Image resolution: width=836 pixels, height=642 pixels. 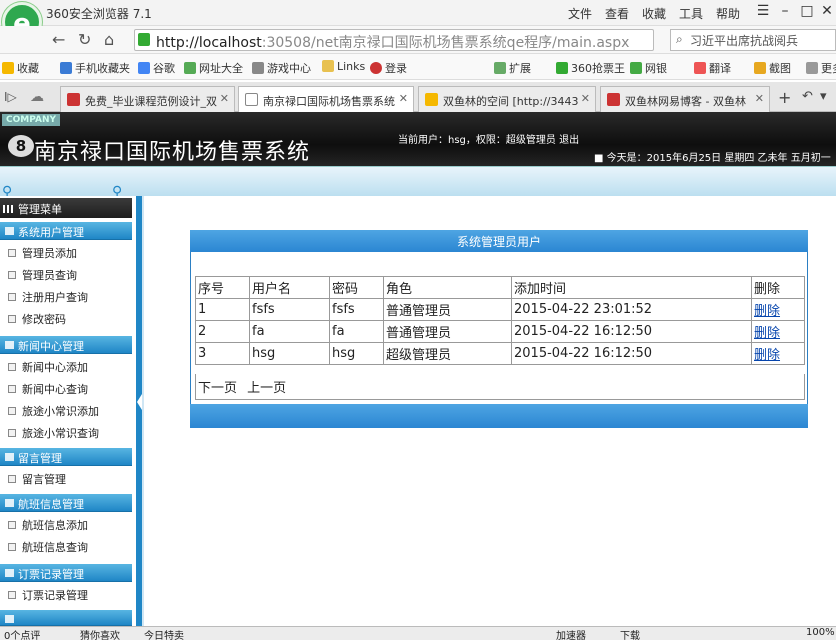 I want to click on col-role: 角色, so click(x=447, y=287).